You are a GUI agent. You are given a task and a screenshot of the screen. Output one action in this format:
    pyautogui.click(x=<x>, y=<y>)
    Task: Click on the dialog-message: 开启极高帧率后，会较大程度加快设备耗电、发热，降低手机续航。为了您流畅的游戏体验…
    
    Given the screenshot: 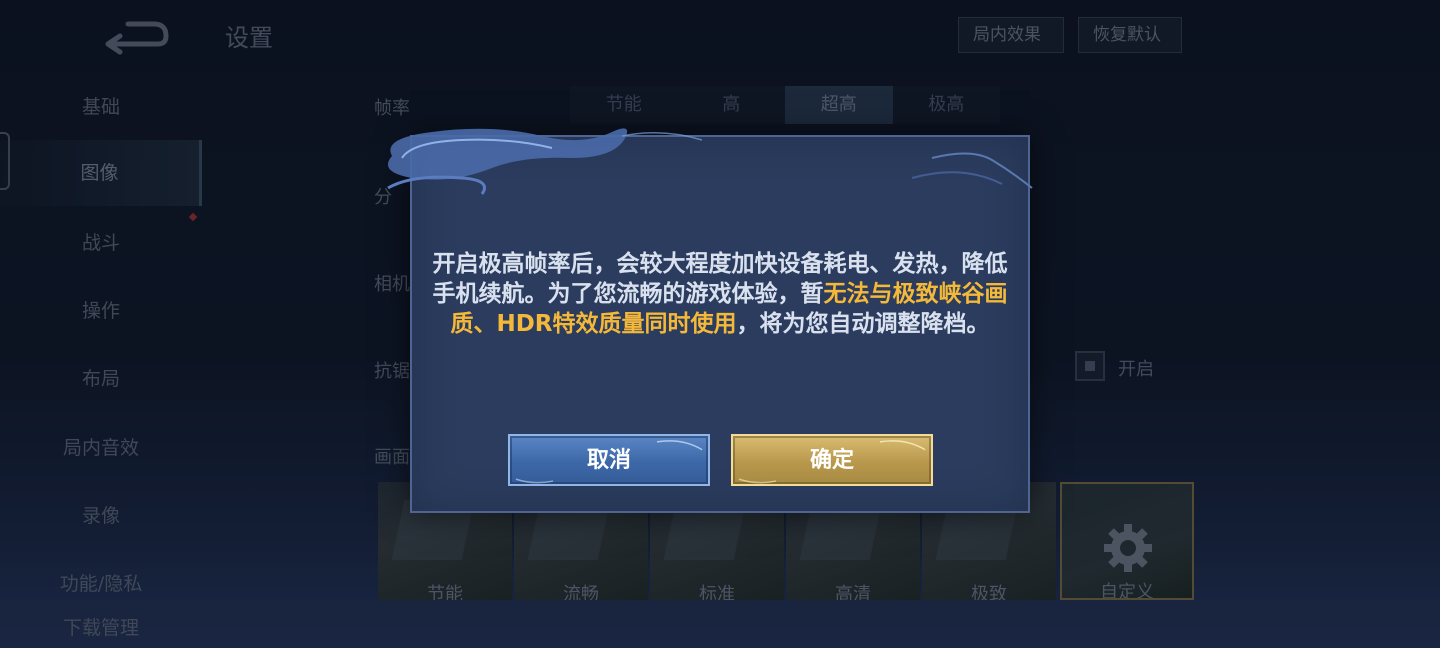 What is the action you would take?
    pyautogui.click(x=720, y=294)
    